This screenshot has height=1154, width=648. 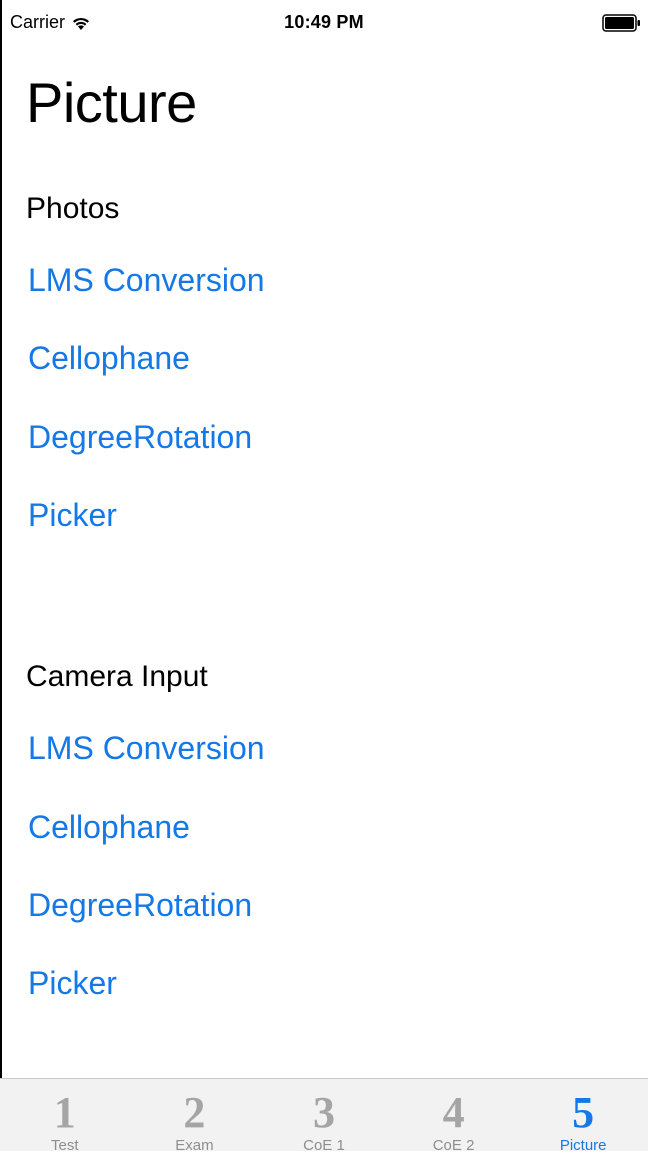 I want to click on tab-label: Picture, so click(x=583, y=1145).